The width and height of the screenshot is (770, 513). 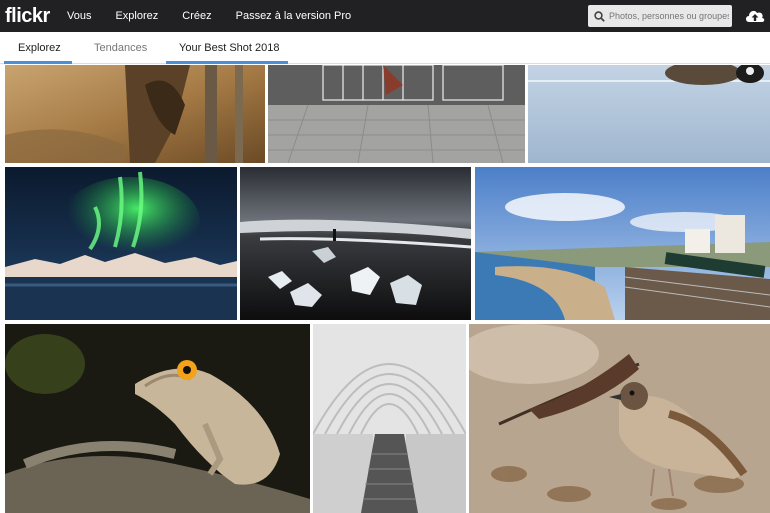 I want to click on photo-hawk-on-post, so click(x=135, y=114).